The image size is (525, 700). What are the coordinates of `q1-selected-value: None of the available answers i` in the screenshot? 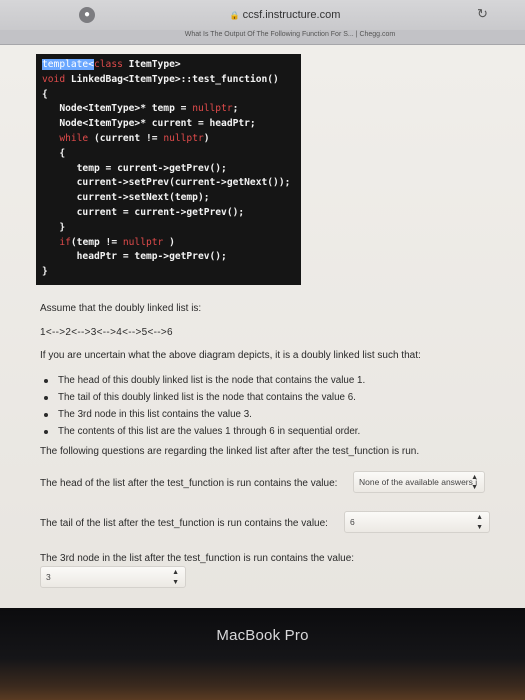 It's located at (418, 482).